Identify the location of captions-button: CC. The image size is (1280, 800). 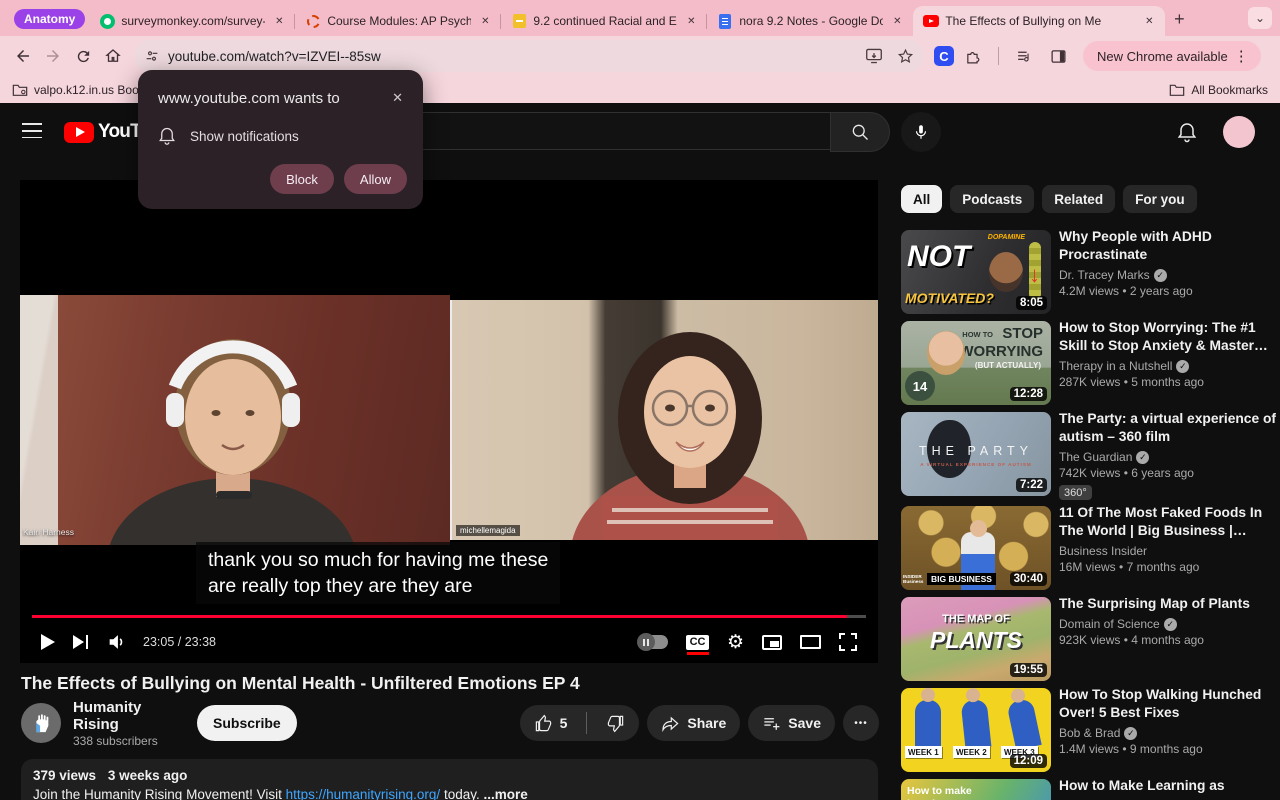
(697, 642).